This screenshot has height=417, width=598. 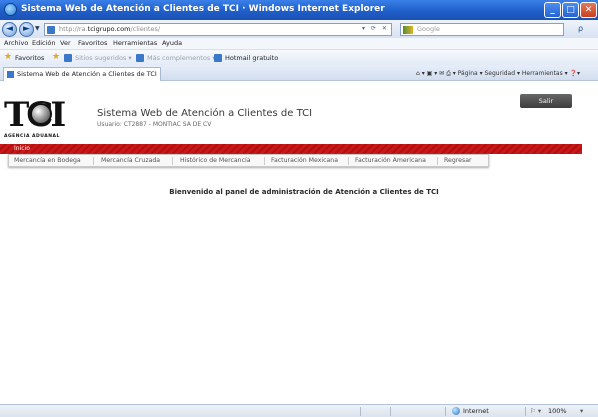 What do you see at coordinates (580, 28) in the screenshot?
I see `search-icon: ρ` at bounding box center [580, 28].